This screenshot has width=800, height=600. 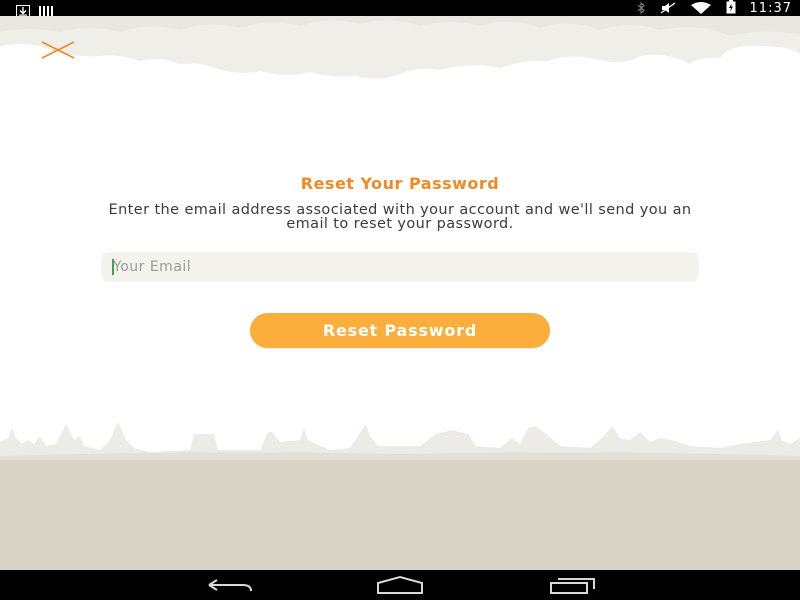 What do you see at coordinates (400, 267) in the screenshot?
I see `email-field` at bounding box center [400, 267].